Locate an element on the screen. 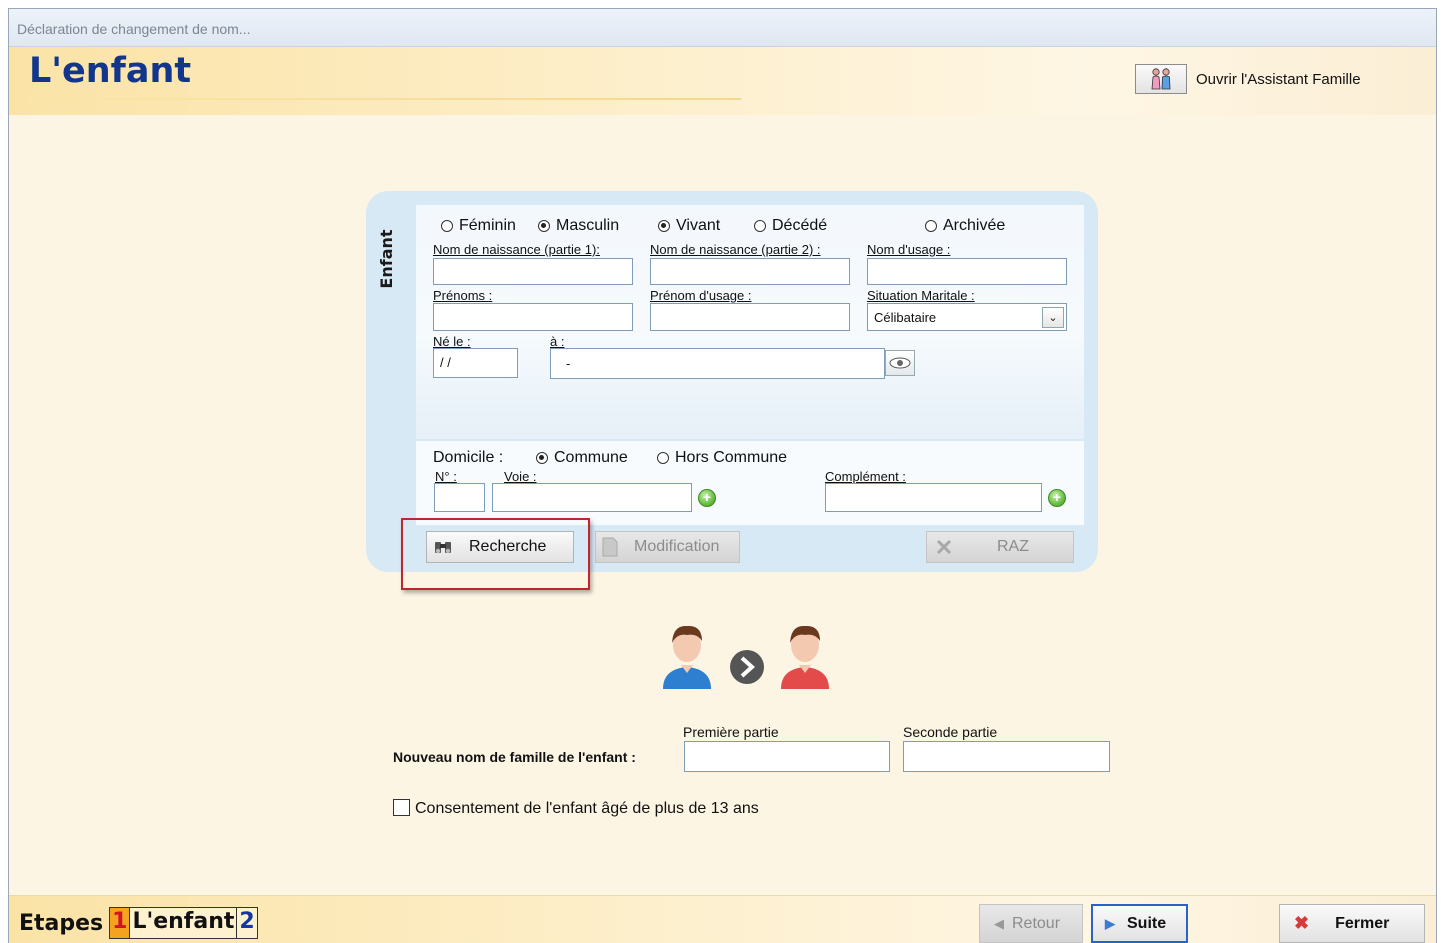 The width and height of the screenshot is (1442, 943). consent-checkbox is located at coordinates (401, 807).